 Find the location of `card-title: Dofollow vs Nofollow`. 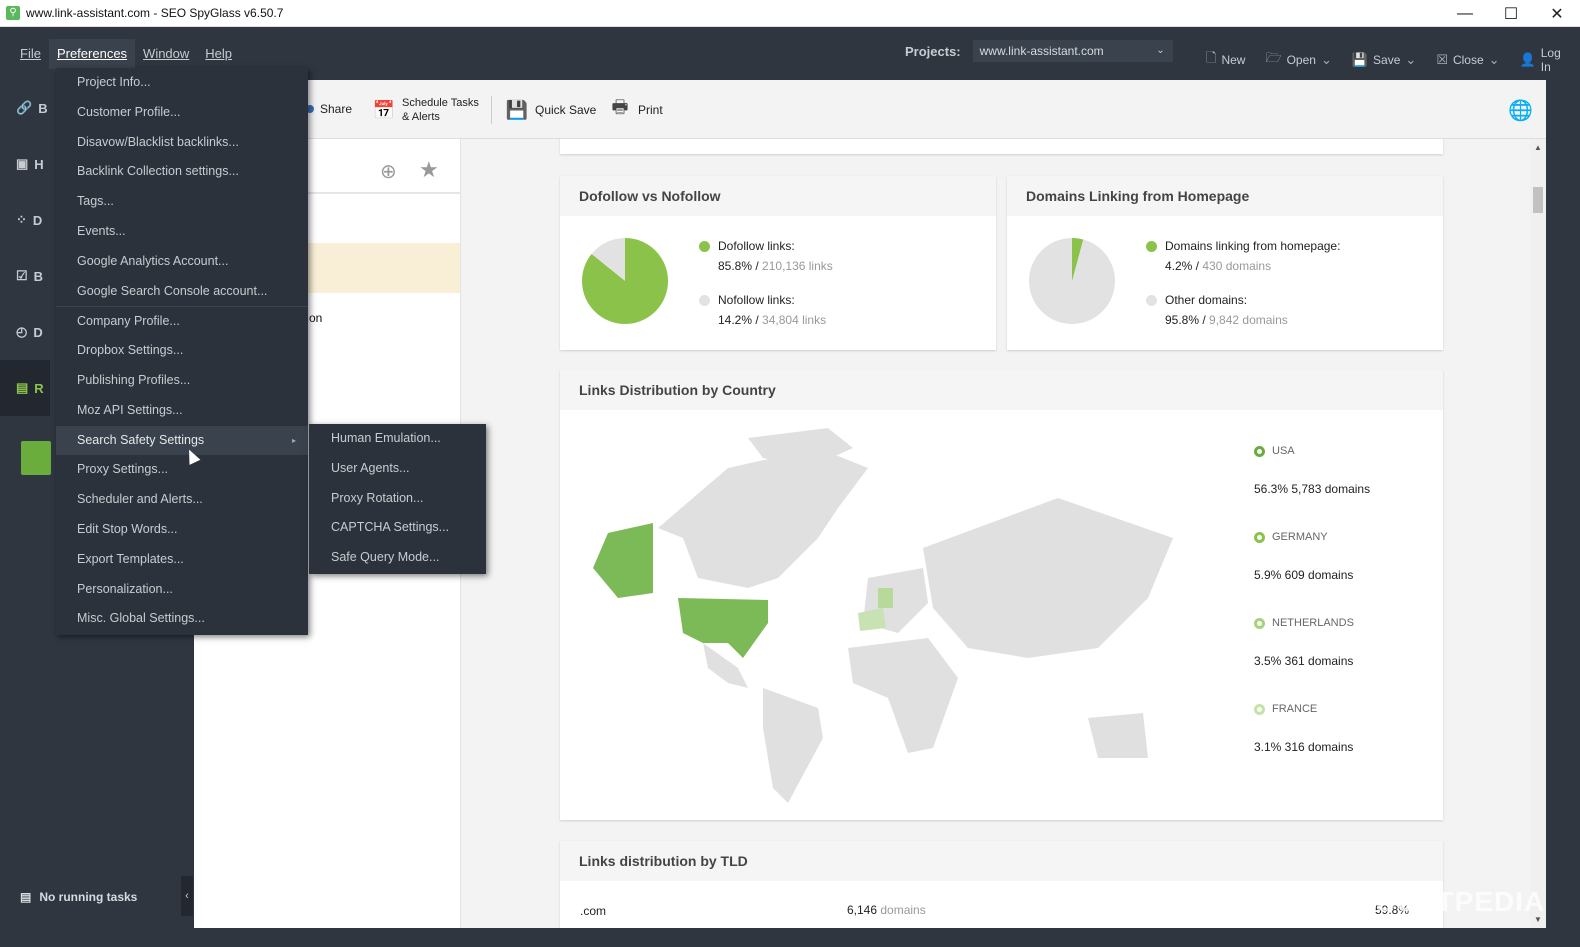

card-title: Dofollow vs Nofollow is located at coordinates (778, 196).